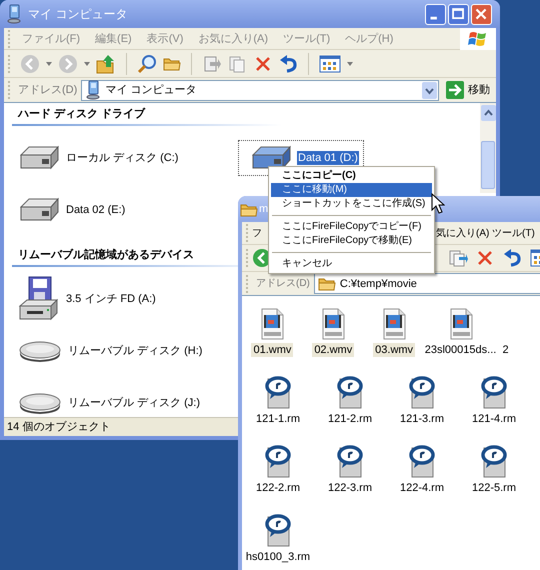 This screenshot has width=540, height=570. Describe the element at coordinates (378, 283) in the screenshot. I see `address-value: C:¥temp¥movie` at that location.